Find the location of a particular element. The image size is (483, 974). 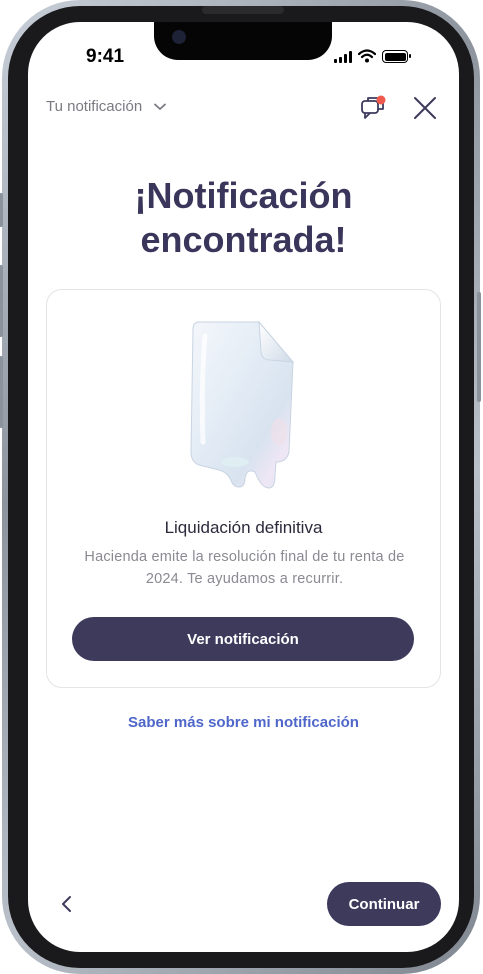

battery-icon is located at coordinates (396, 56).